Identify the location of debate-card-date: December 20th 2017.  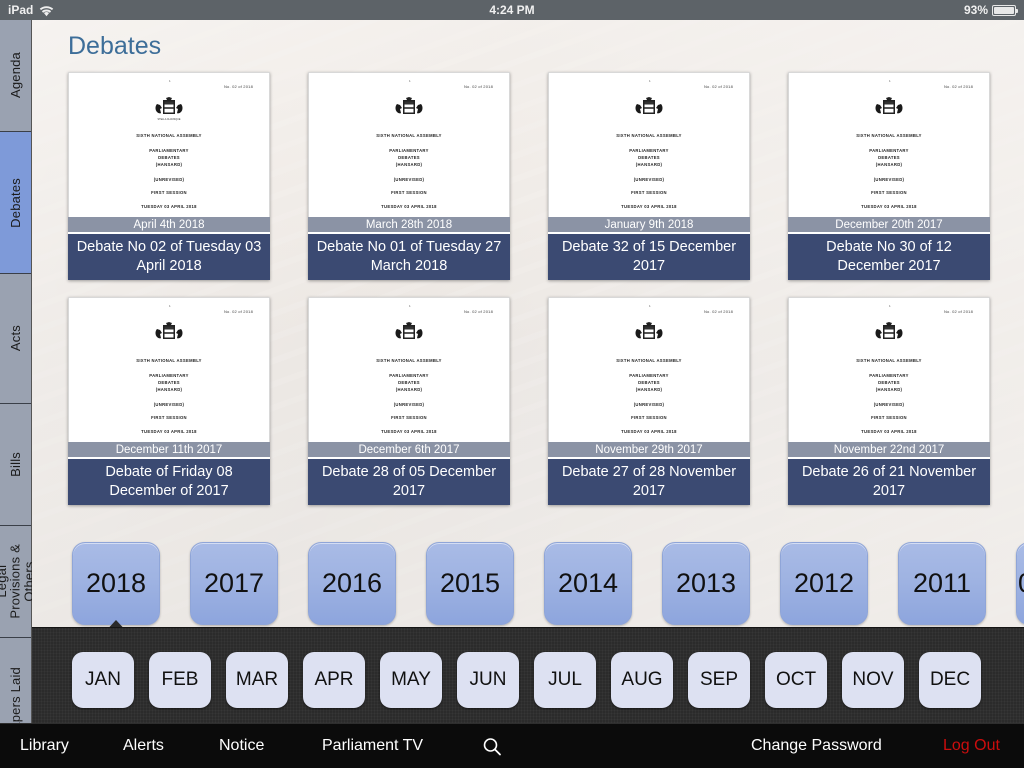
(889, 225).